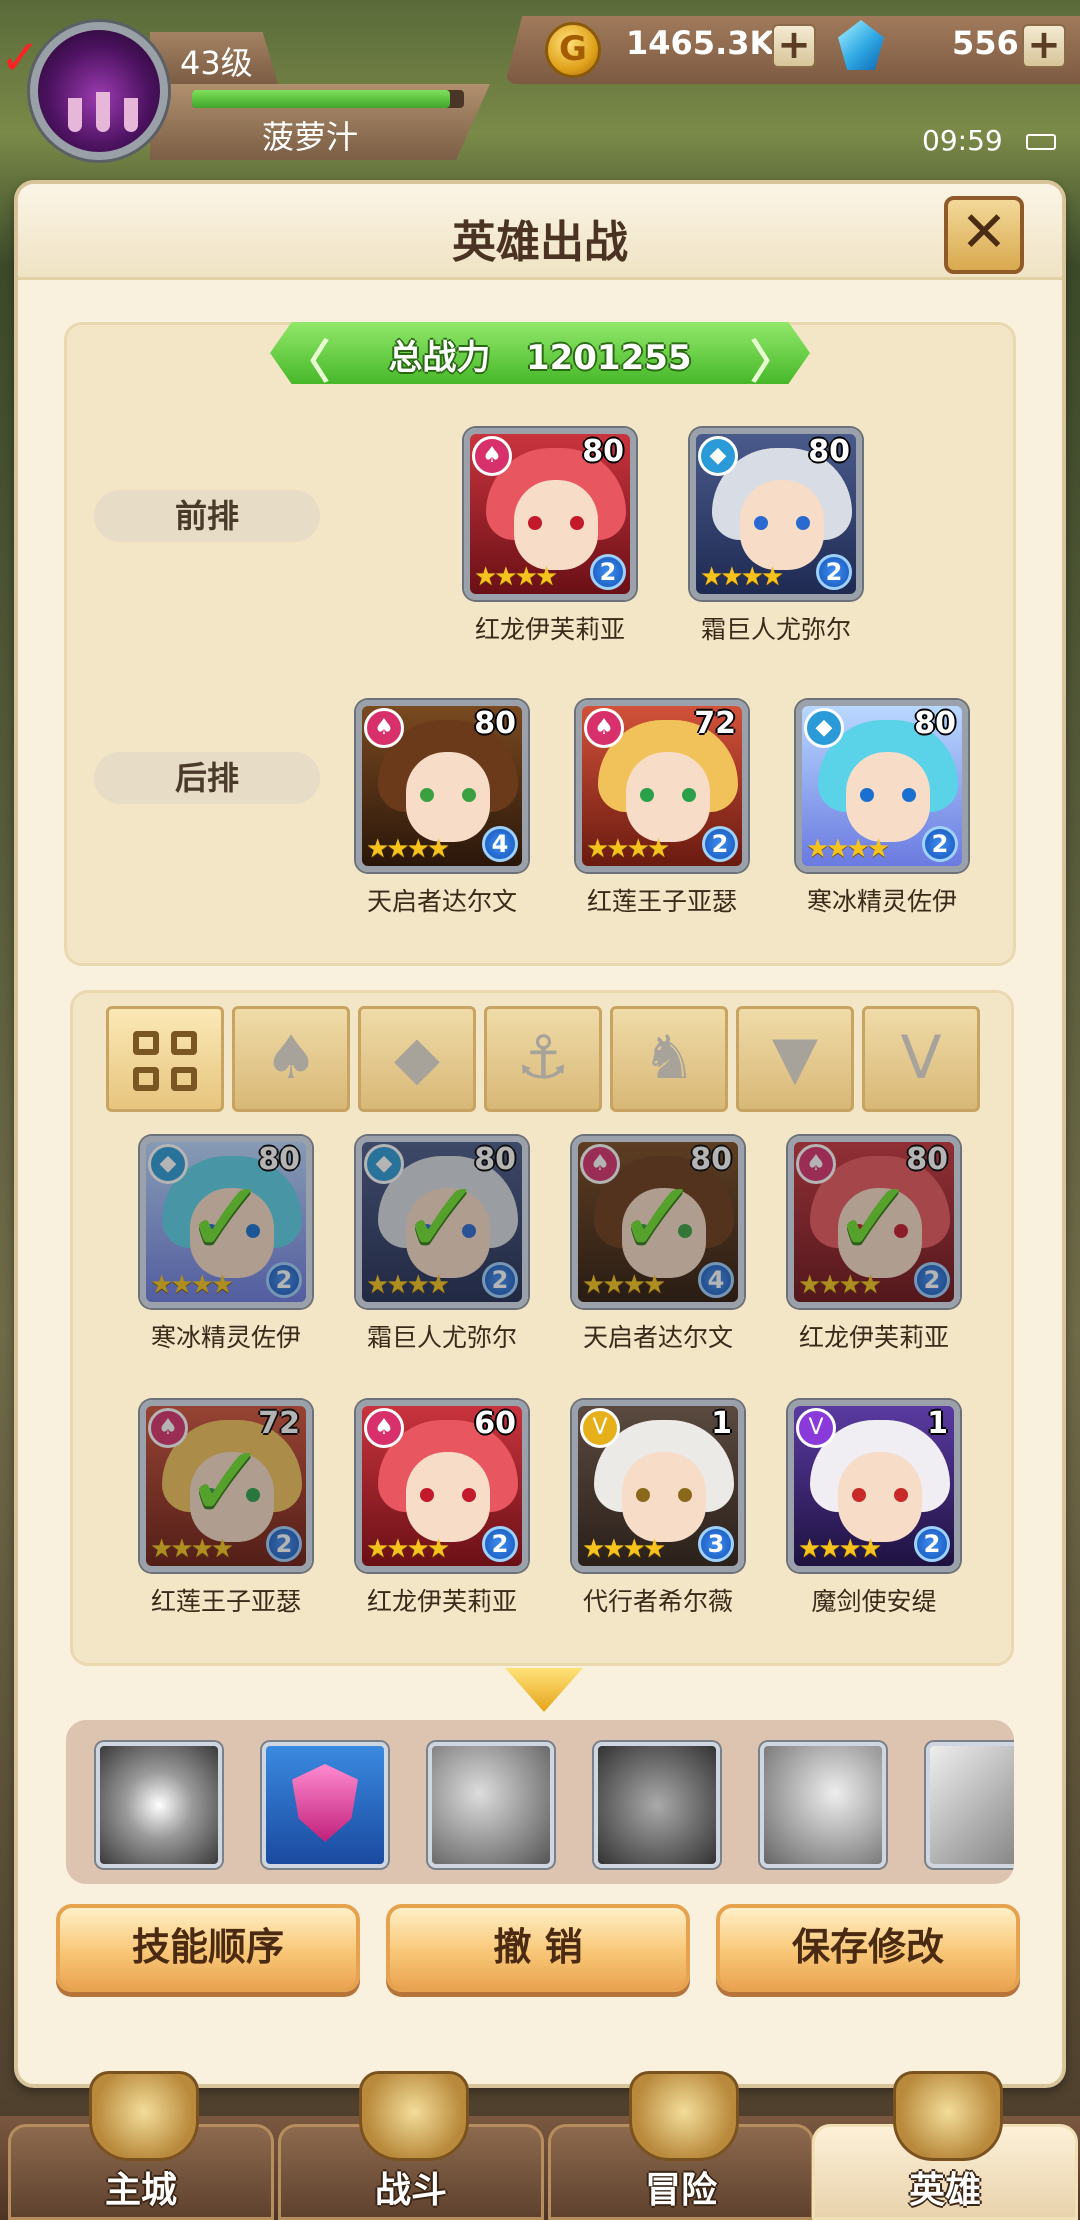 The height and width of the screenshot is (2220, 1080). Describe the element at coordinates (874, 1486) in the screenshot. I see `hero-portrait: V 1 ★★★★ 2` at that location.